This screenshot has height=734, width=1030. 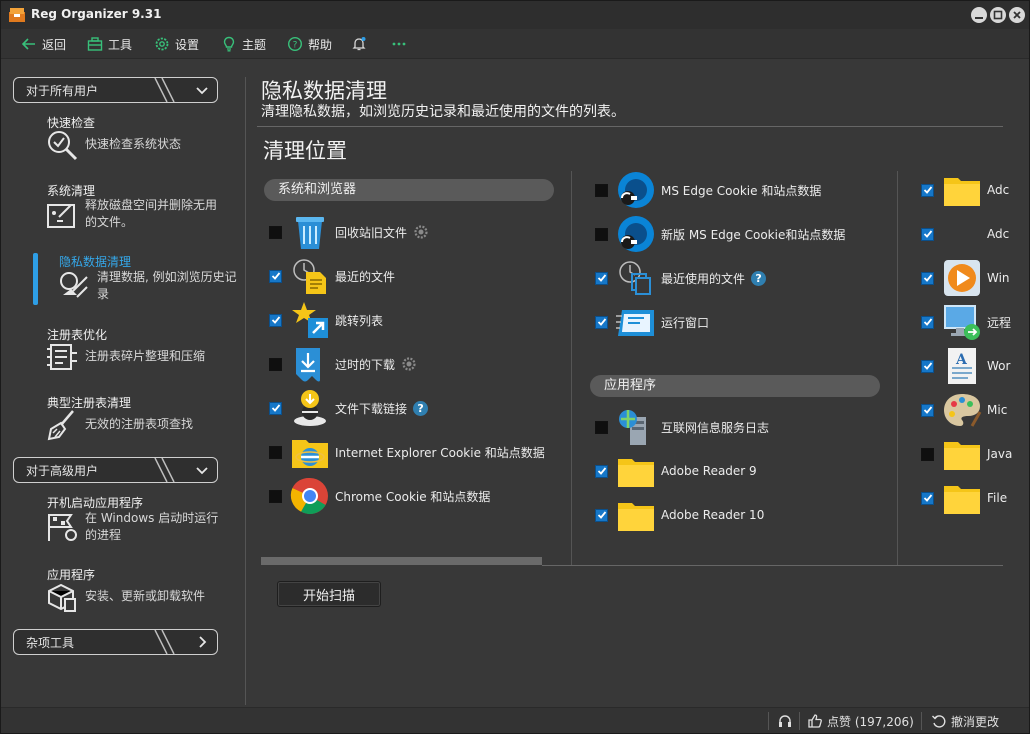 What do you see at coordinates (95, 44) in the screenshot?
I see `toolbox-icon` at bounding box center [95, 44].